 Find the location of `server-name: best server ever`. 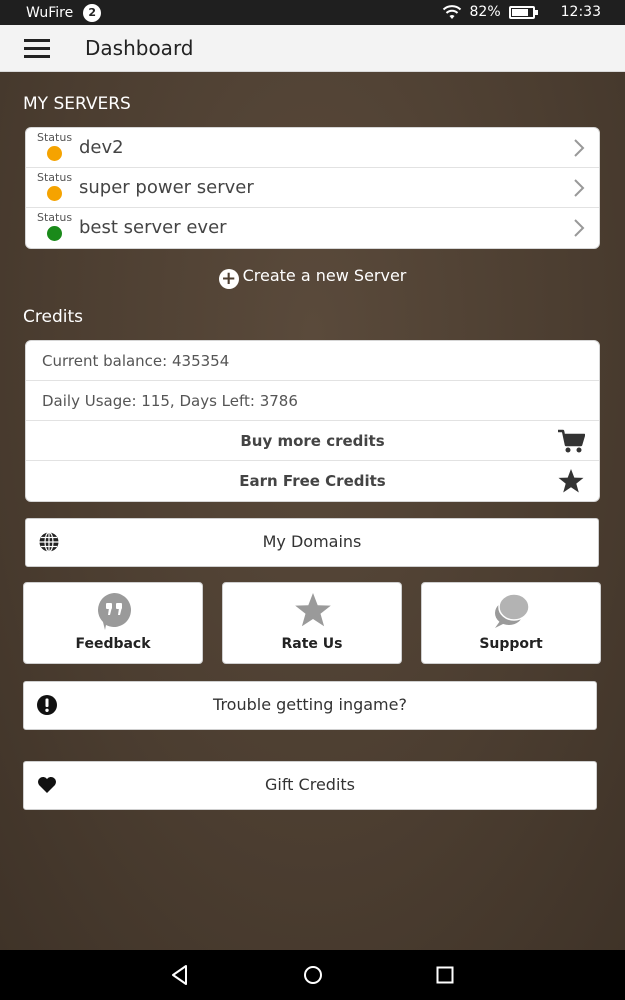

server-name: best server ever is located at coordinates (153, 227).